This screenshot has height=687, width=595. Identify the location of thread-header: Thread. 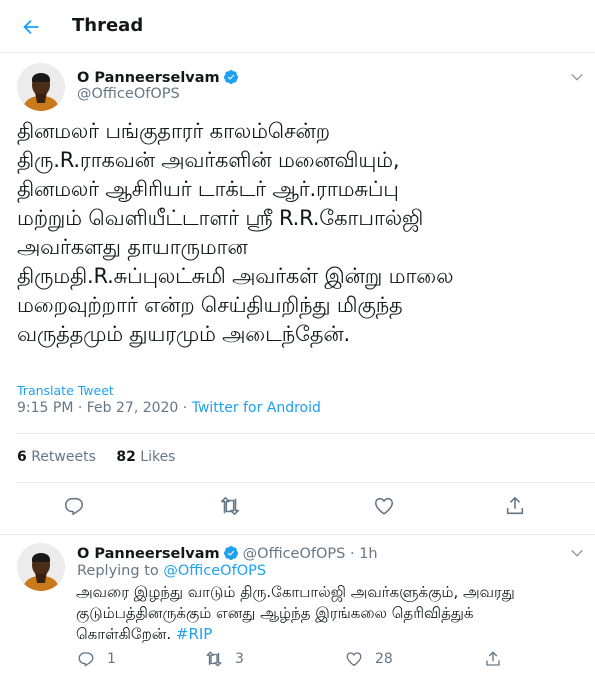
(297, 26).